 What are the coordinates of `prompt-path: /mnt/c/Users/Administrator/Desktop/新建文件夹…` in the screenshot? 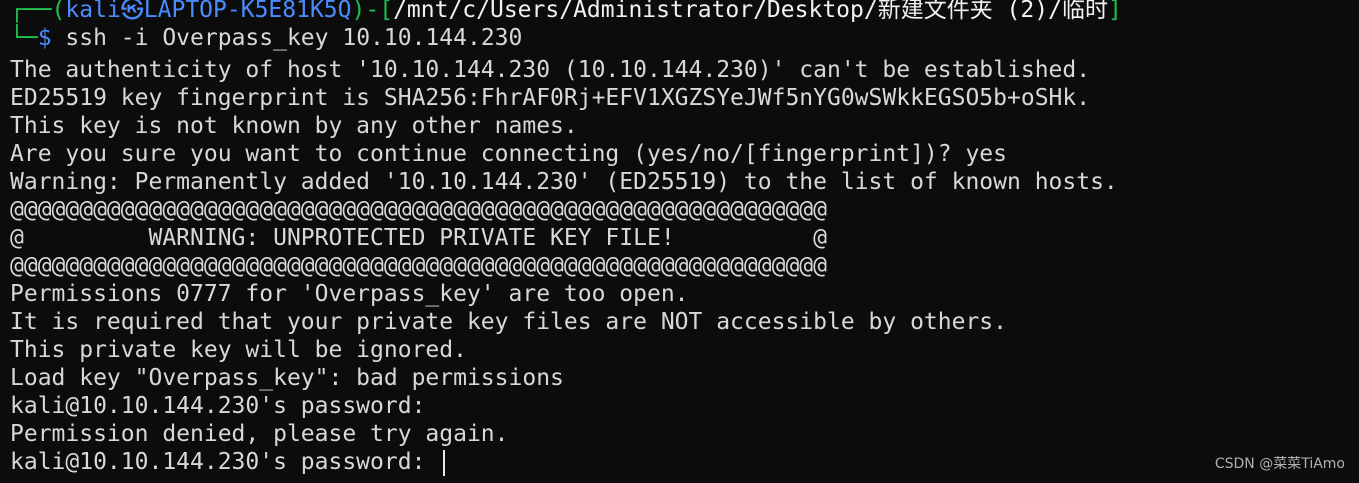 It's located at (750, 11).